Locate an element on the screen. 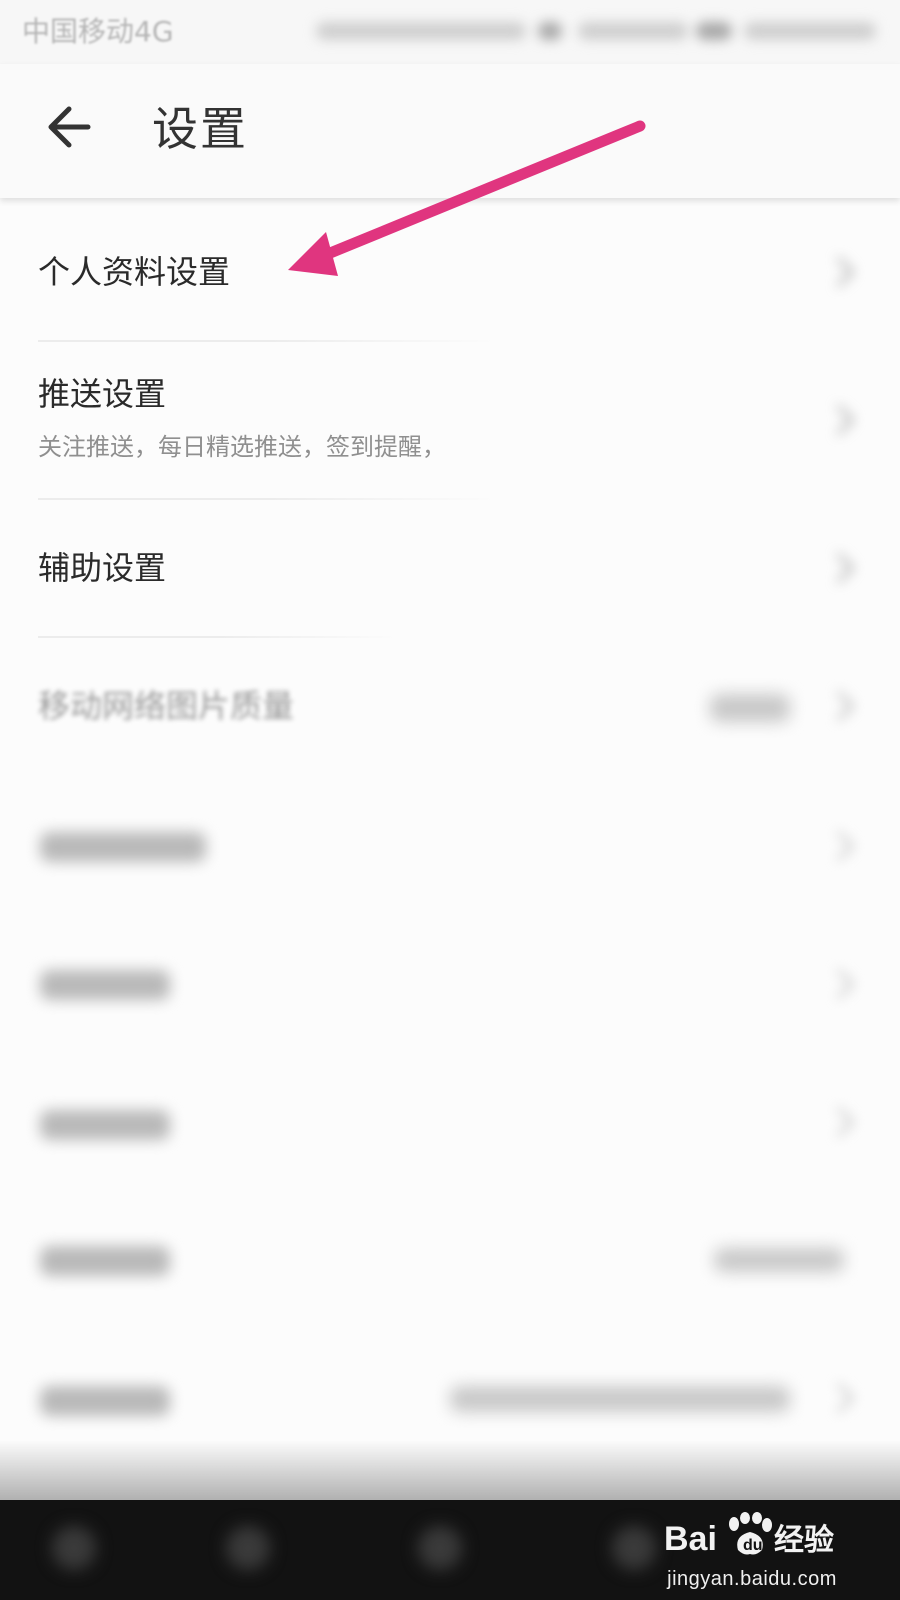 This screenshot has height=1600, width=900. page-title: 设置 is located at coordinates (200, 129).